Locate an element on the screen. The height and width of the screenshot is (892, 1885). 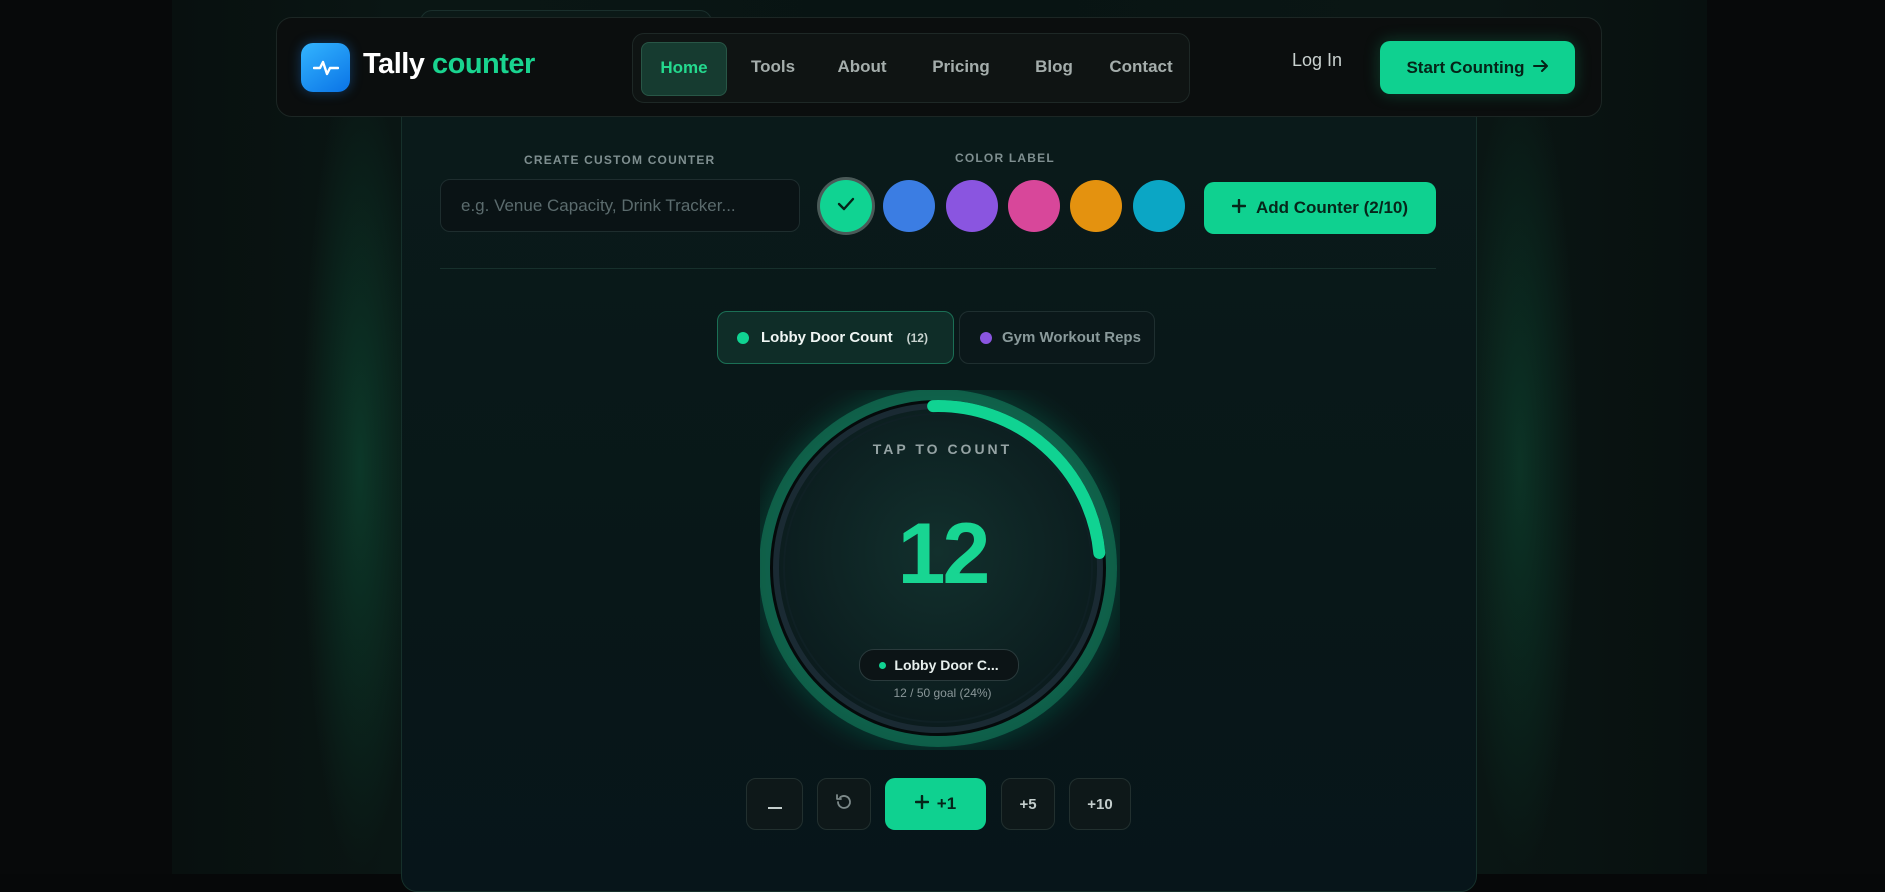
increment-five-button: +5 is located at coordinates (1028, 804).